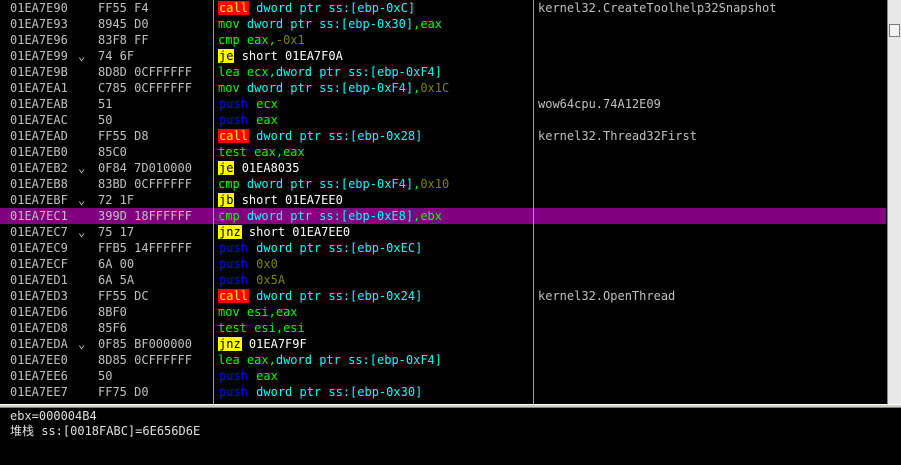 The image size is (901, 465). What do you see at coordinates (145, 88) in the screenshot?
I see `hex-bytes-cell: C785 0CFFFFFF` at bounding box center [145, 88].